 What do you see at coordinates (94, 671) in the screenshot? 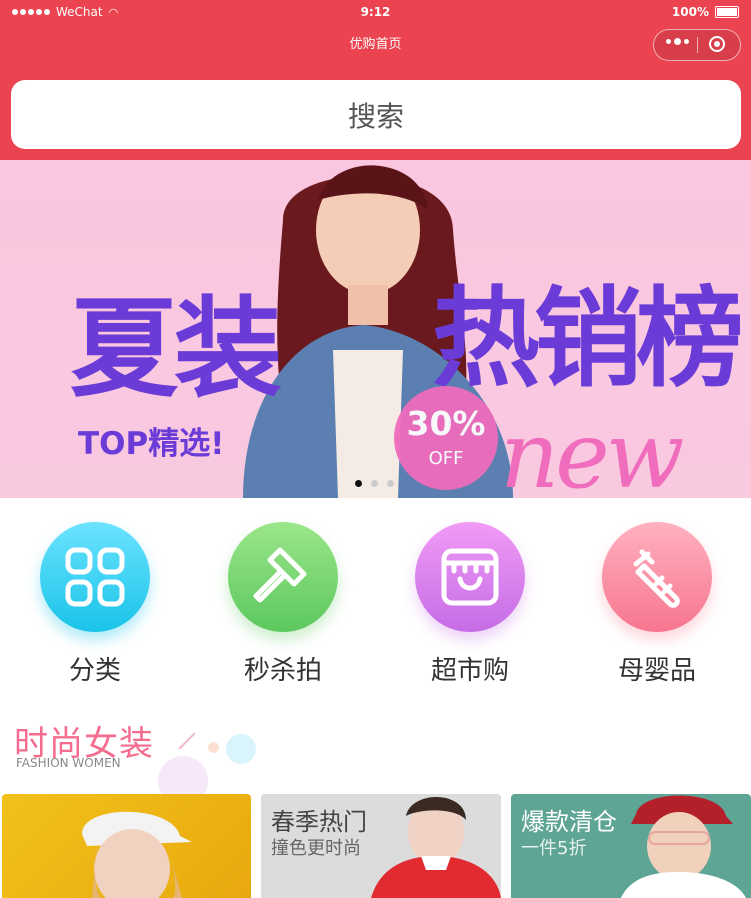
I see `category-label: 分类` at bounding box center [94, 671].